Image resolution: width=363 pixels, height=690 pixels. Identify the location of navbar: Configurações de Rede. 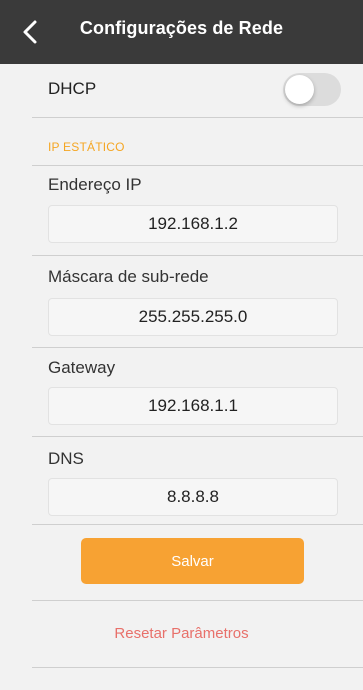
(181, 32).